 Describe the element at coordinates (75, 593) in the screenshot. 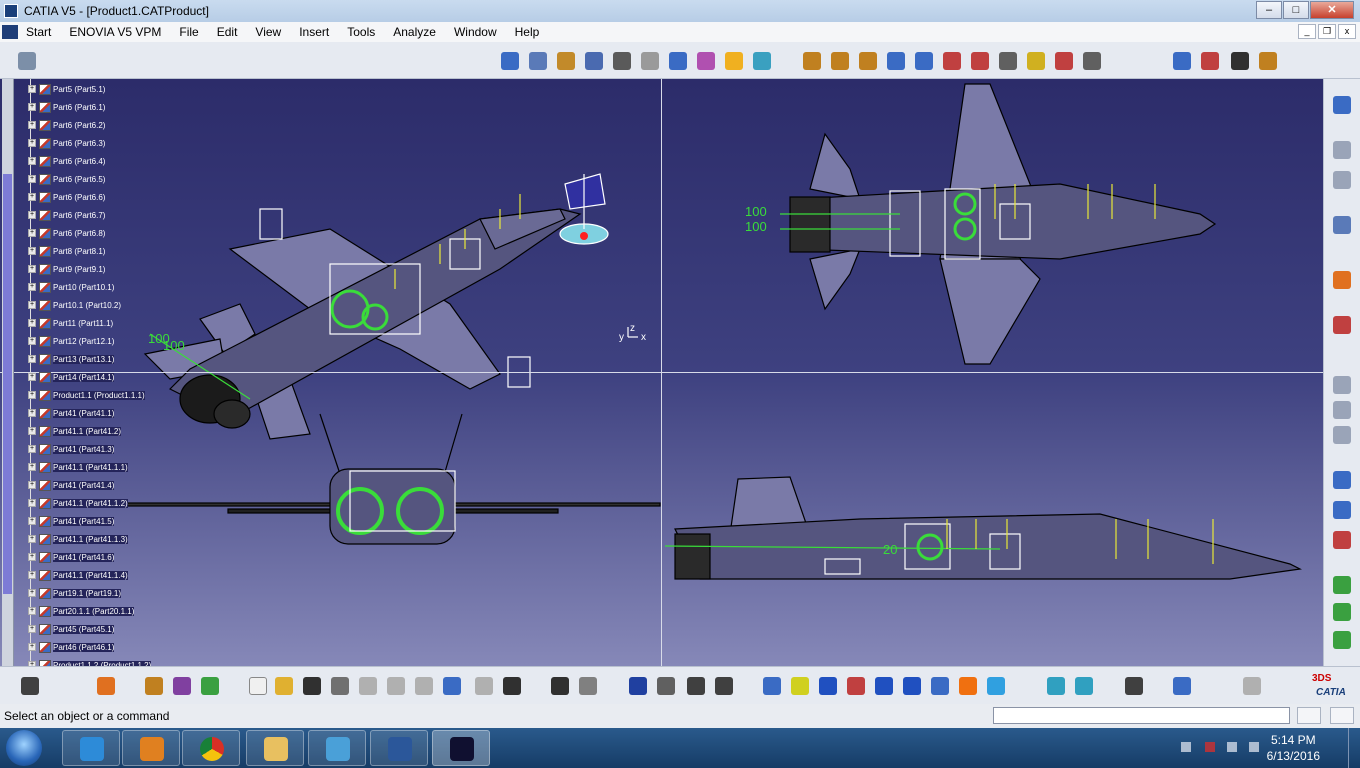

I see `tree-node: + Part19.1 (Part19.1)` at that location.